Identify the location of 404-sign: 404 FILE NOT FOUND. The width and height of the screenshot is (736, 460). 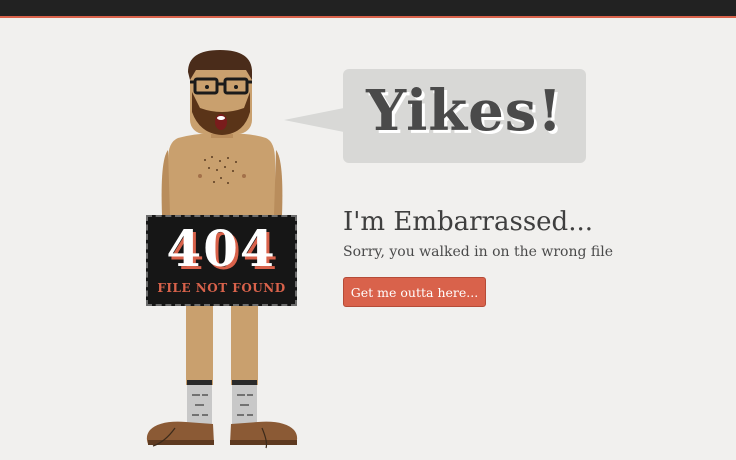
(221, 260).